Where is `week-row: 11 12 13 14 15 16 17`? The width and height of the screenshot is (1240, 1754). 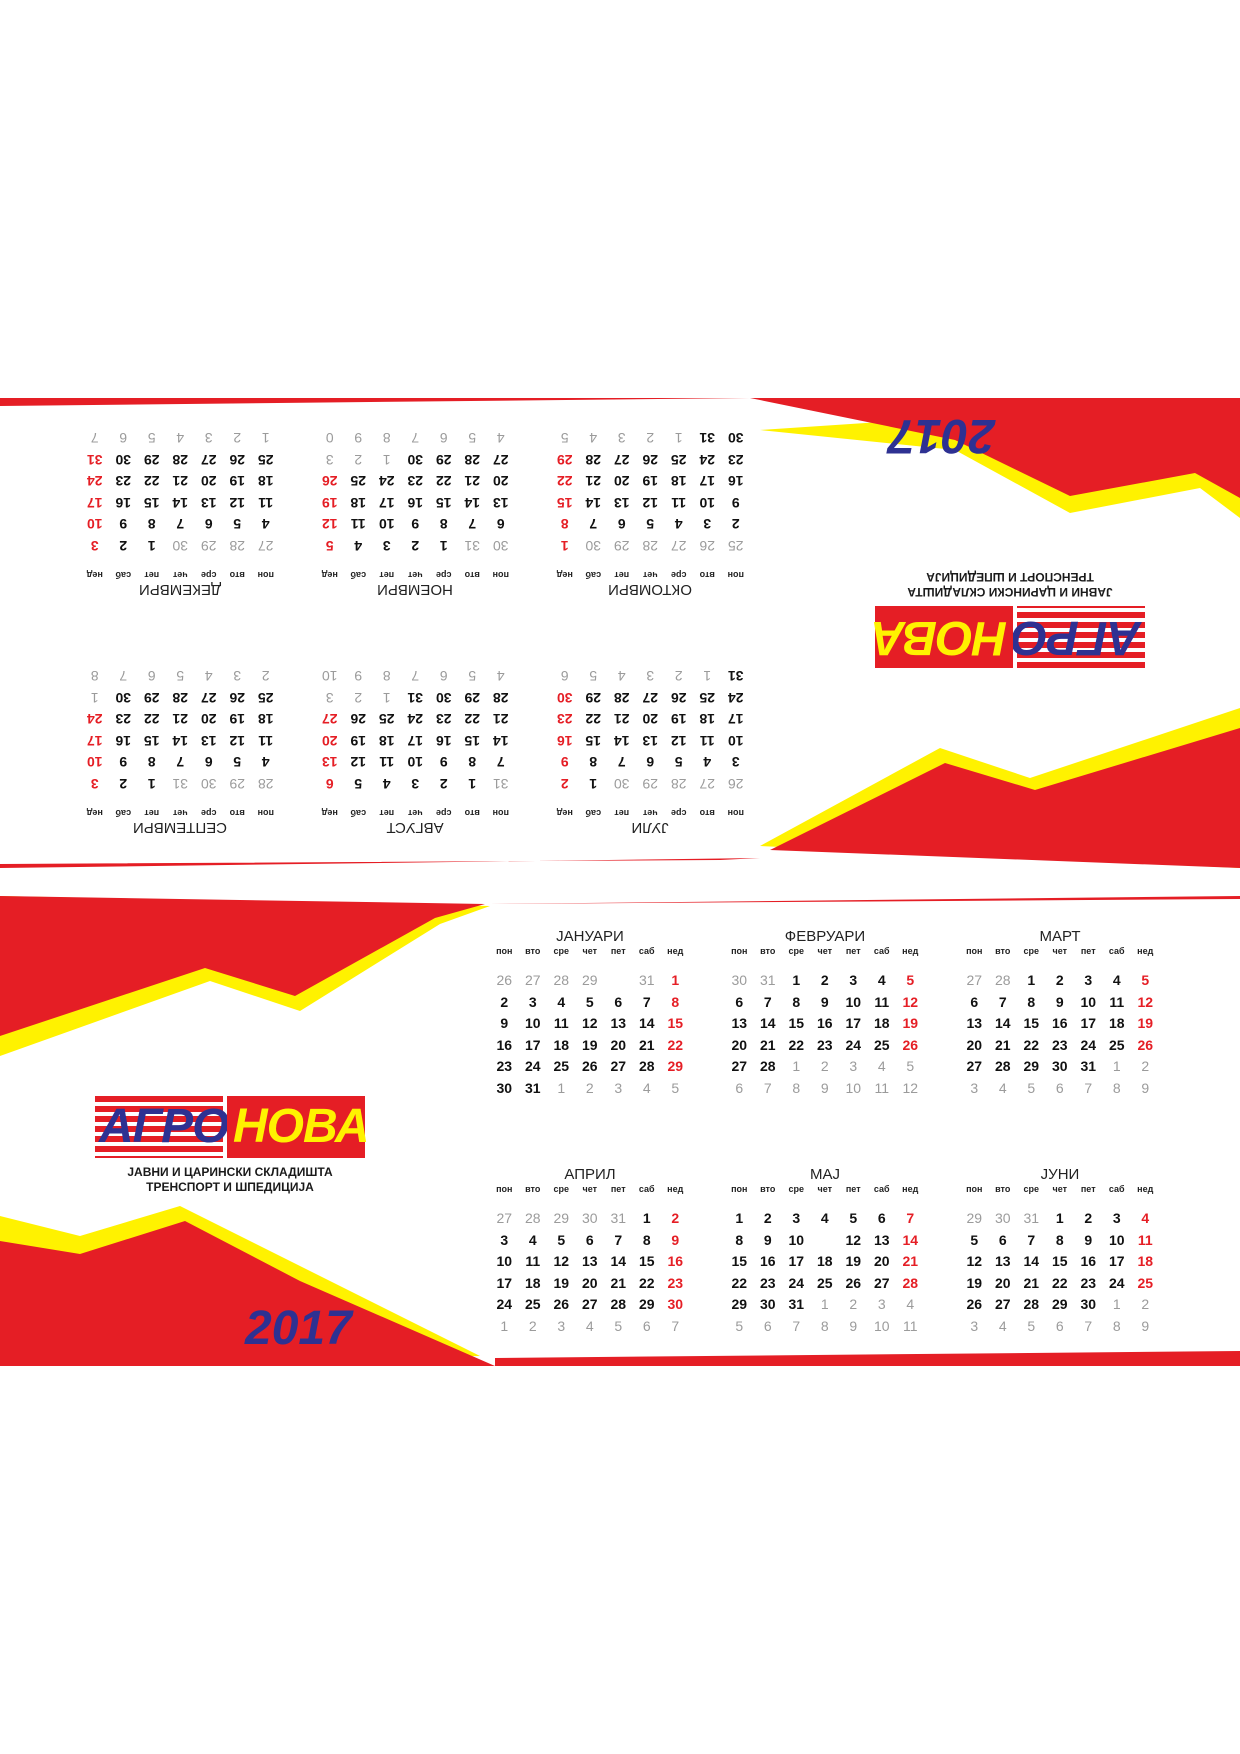 week-row: 11 12 13 14 15 16 17 is located at coordinates (180, 503).